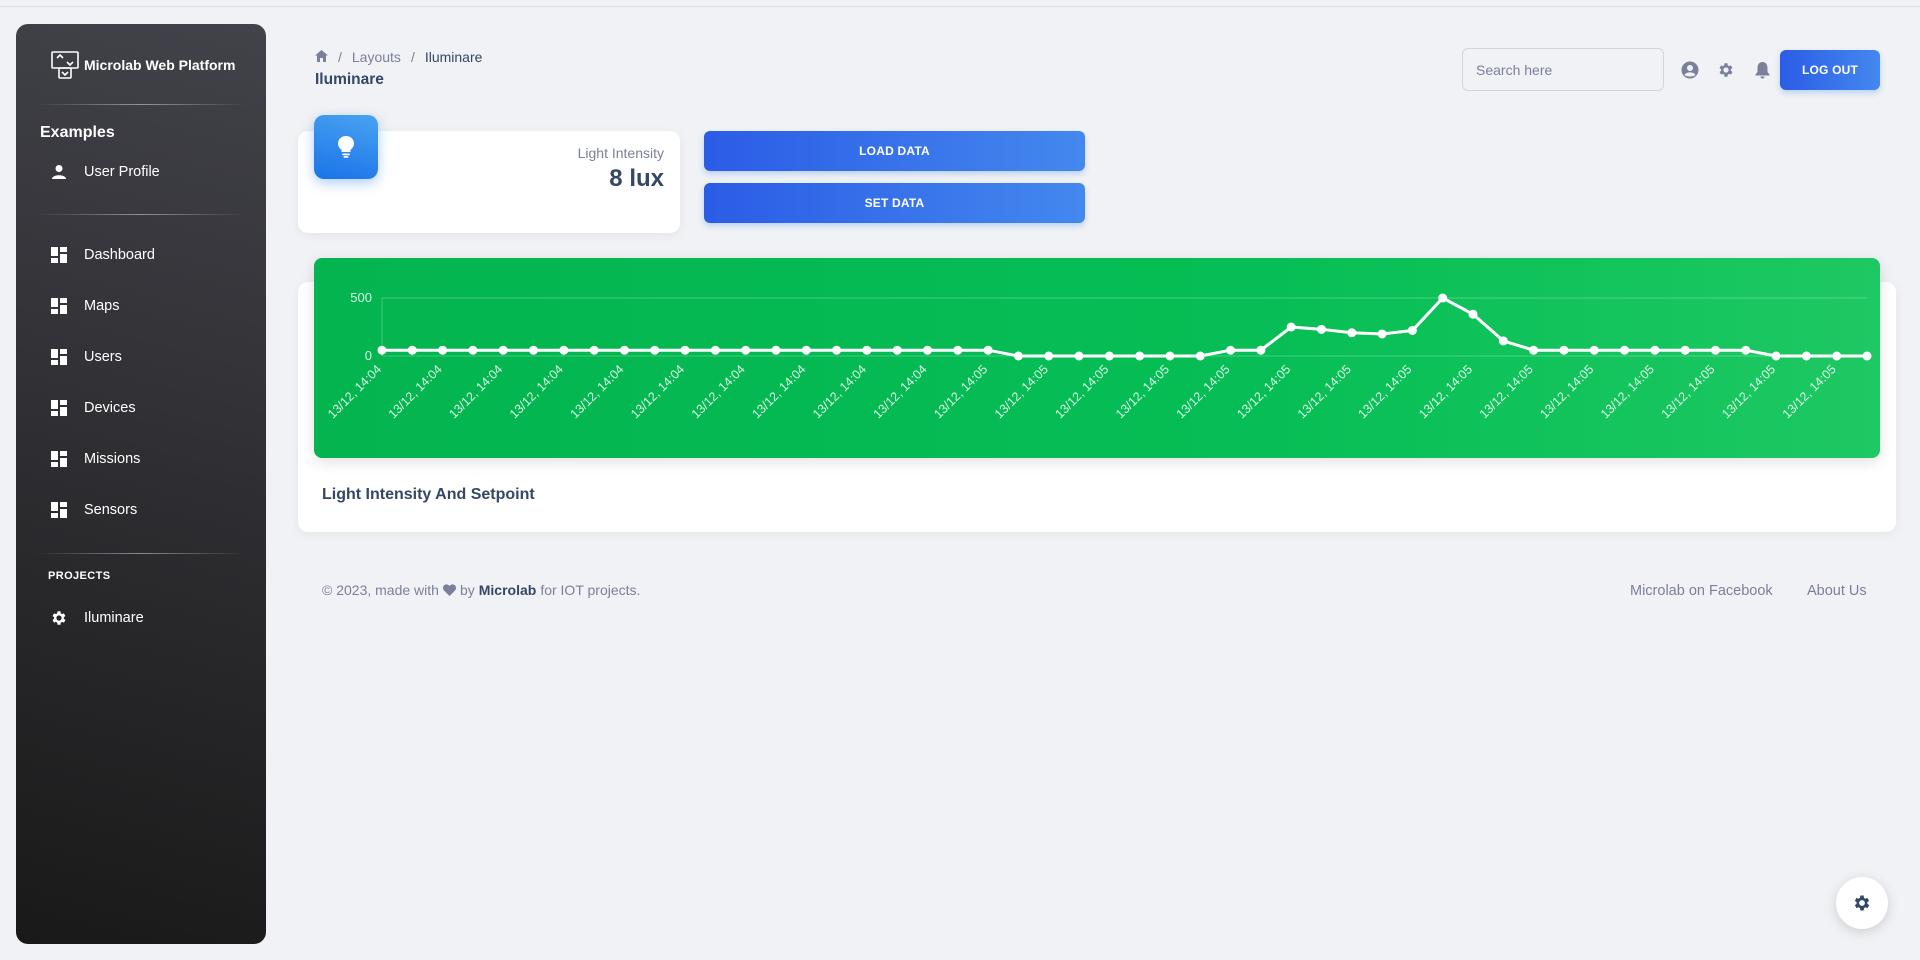  Describe the element at coordinates (1690, 70) in the screenshot. I see `account-circle-icon` at that location.